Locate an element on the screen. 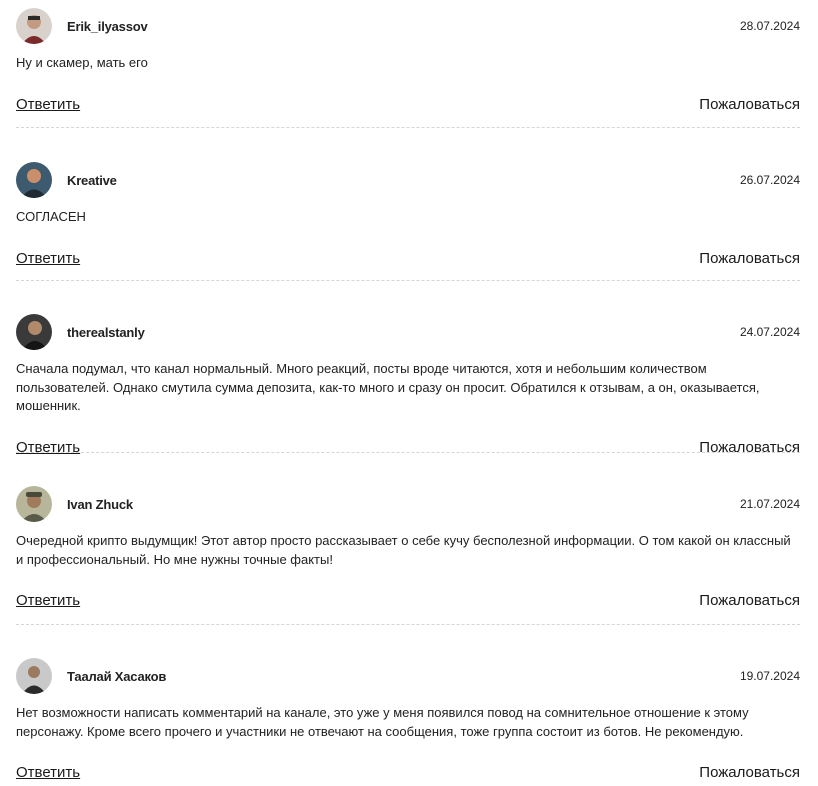 The image size is (818, 786). comment-author: Kreative is located at coordinates (92, 180).